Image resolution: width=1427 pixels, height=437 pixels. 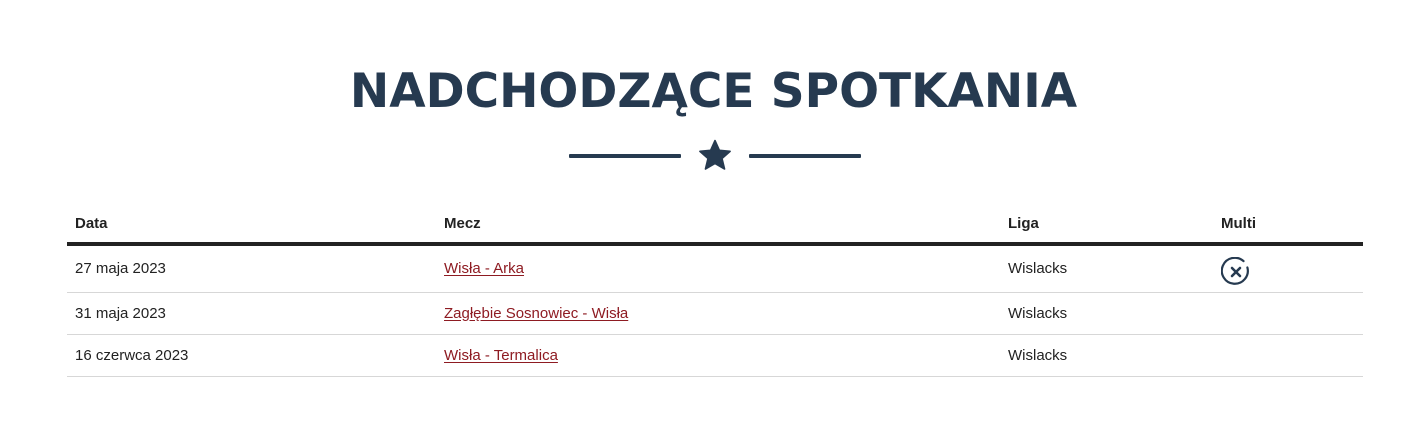 I want to click on divider-line-right, so click(x=805, y=156).